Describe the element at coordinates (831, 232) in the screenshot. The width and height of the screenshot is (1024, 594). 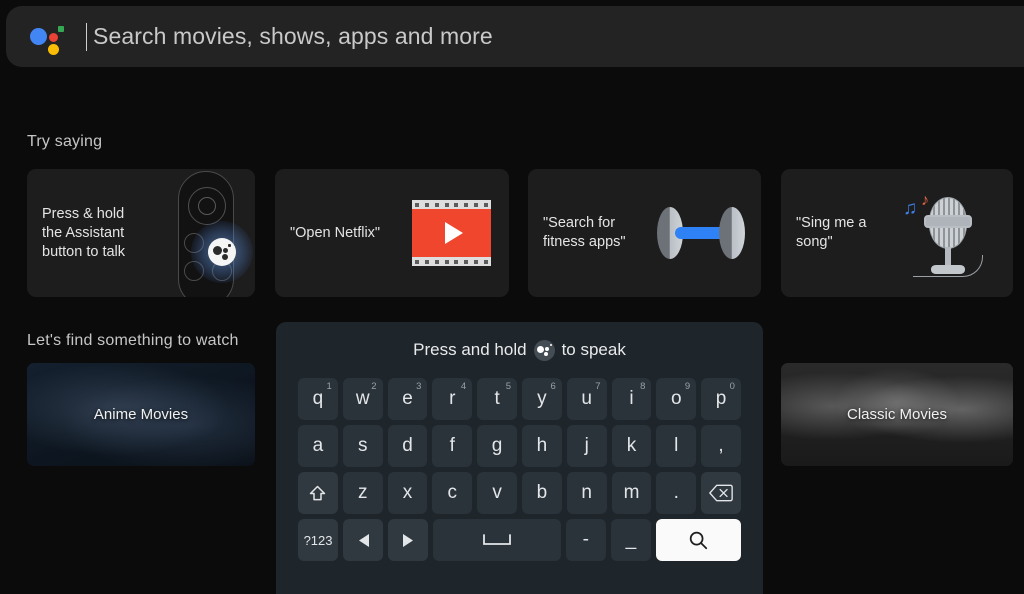
I see `suggestion-card-label: "Sing me a song"` at that location.